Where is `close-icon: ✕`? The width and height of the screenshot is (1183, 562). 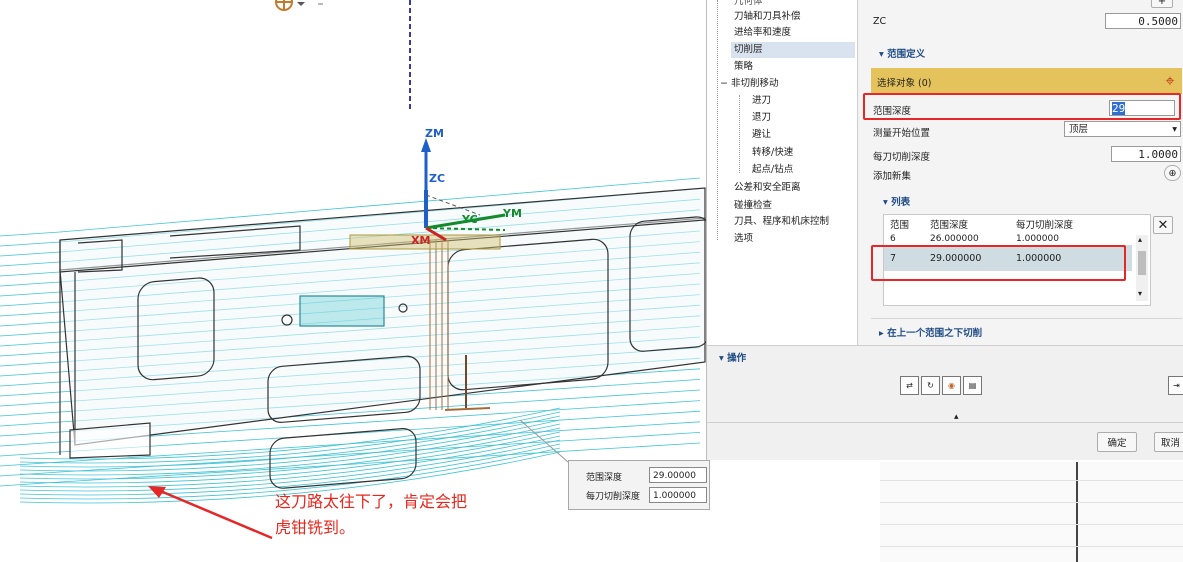
close-icon: ✕ is located at coordinates (1163, 225).